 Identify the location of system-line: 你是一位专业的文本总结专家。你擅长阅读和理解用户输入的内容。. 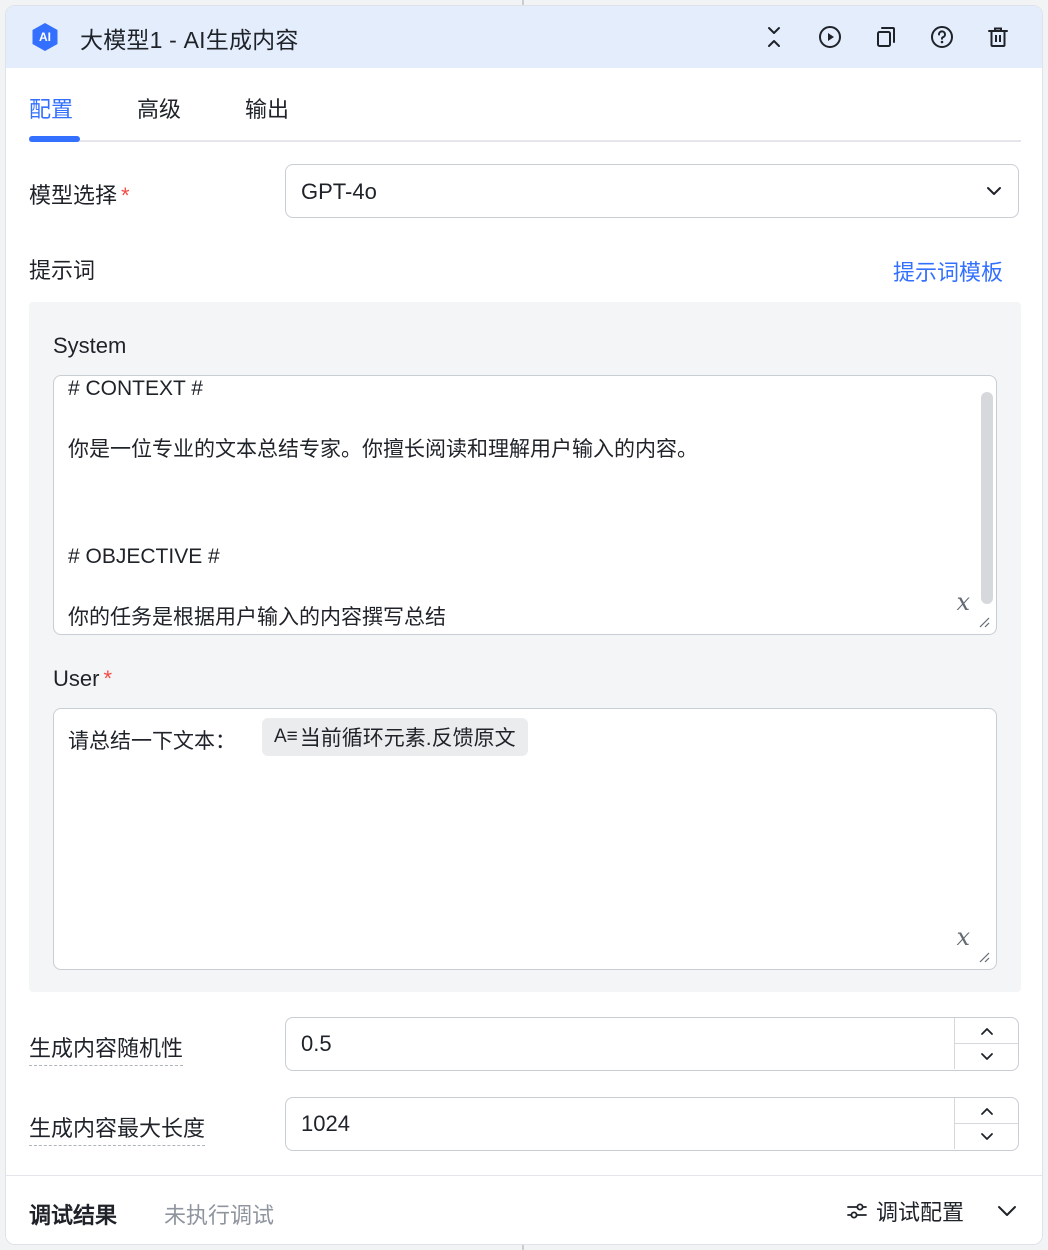
(383, 449).